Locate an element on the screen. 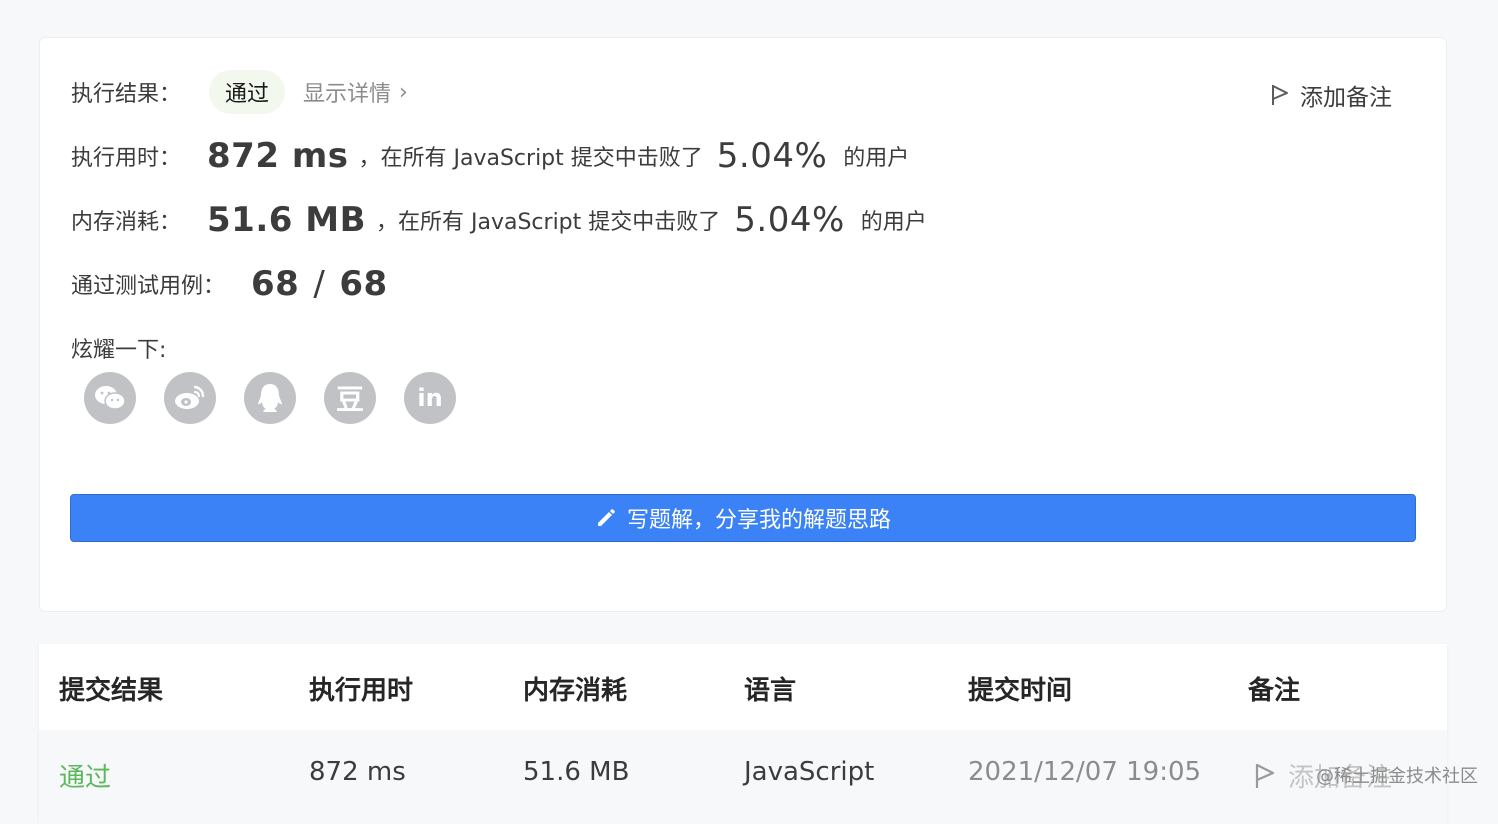 This screenshot has height=824, width=1498. result-label: 执行结果： is located at coordinates (126, 94).